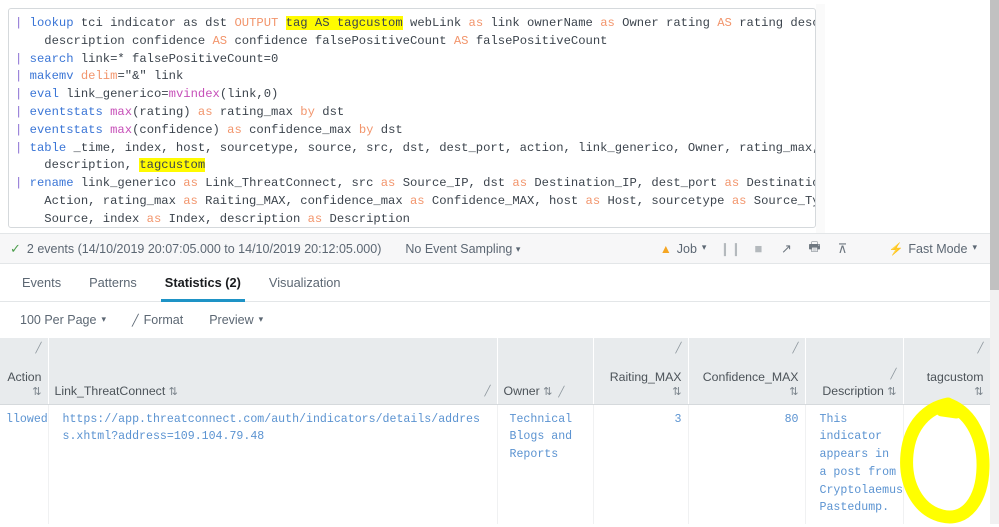 This screenshot has height=527, width=999. I want to click on share-arrow-icon: ↗, so click(786, 249).